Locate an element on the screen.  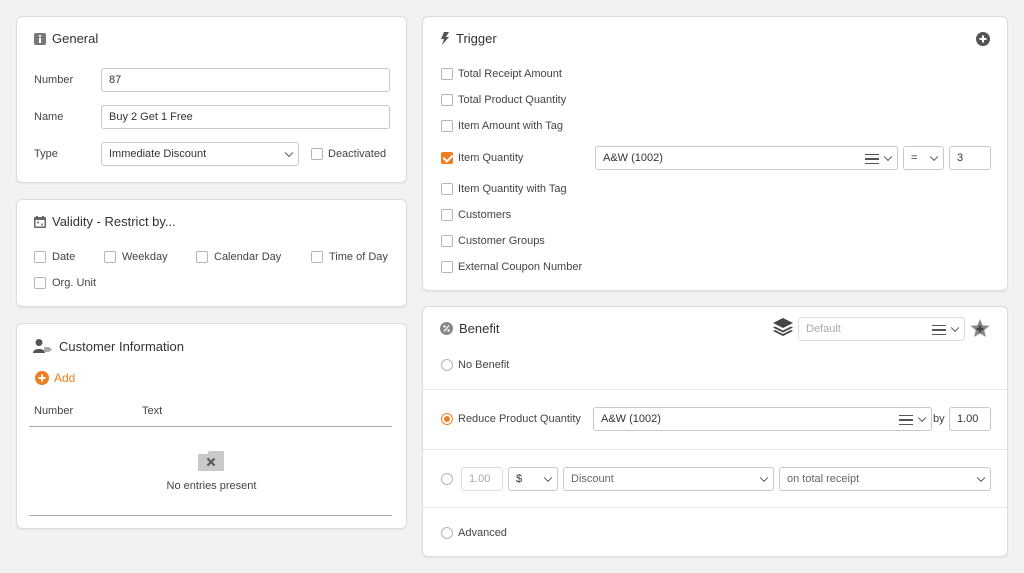
add-label: Add is located at coordinates (65, 378).